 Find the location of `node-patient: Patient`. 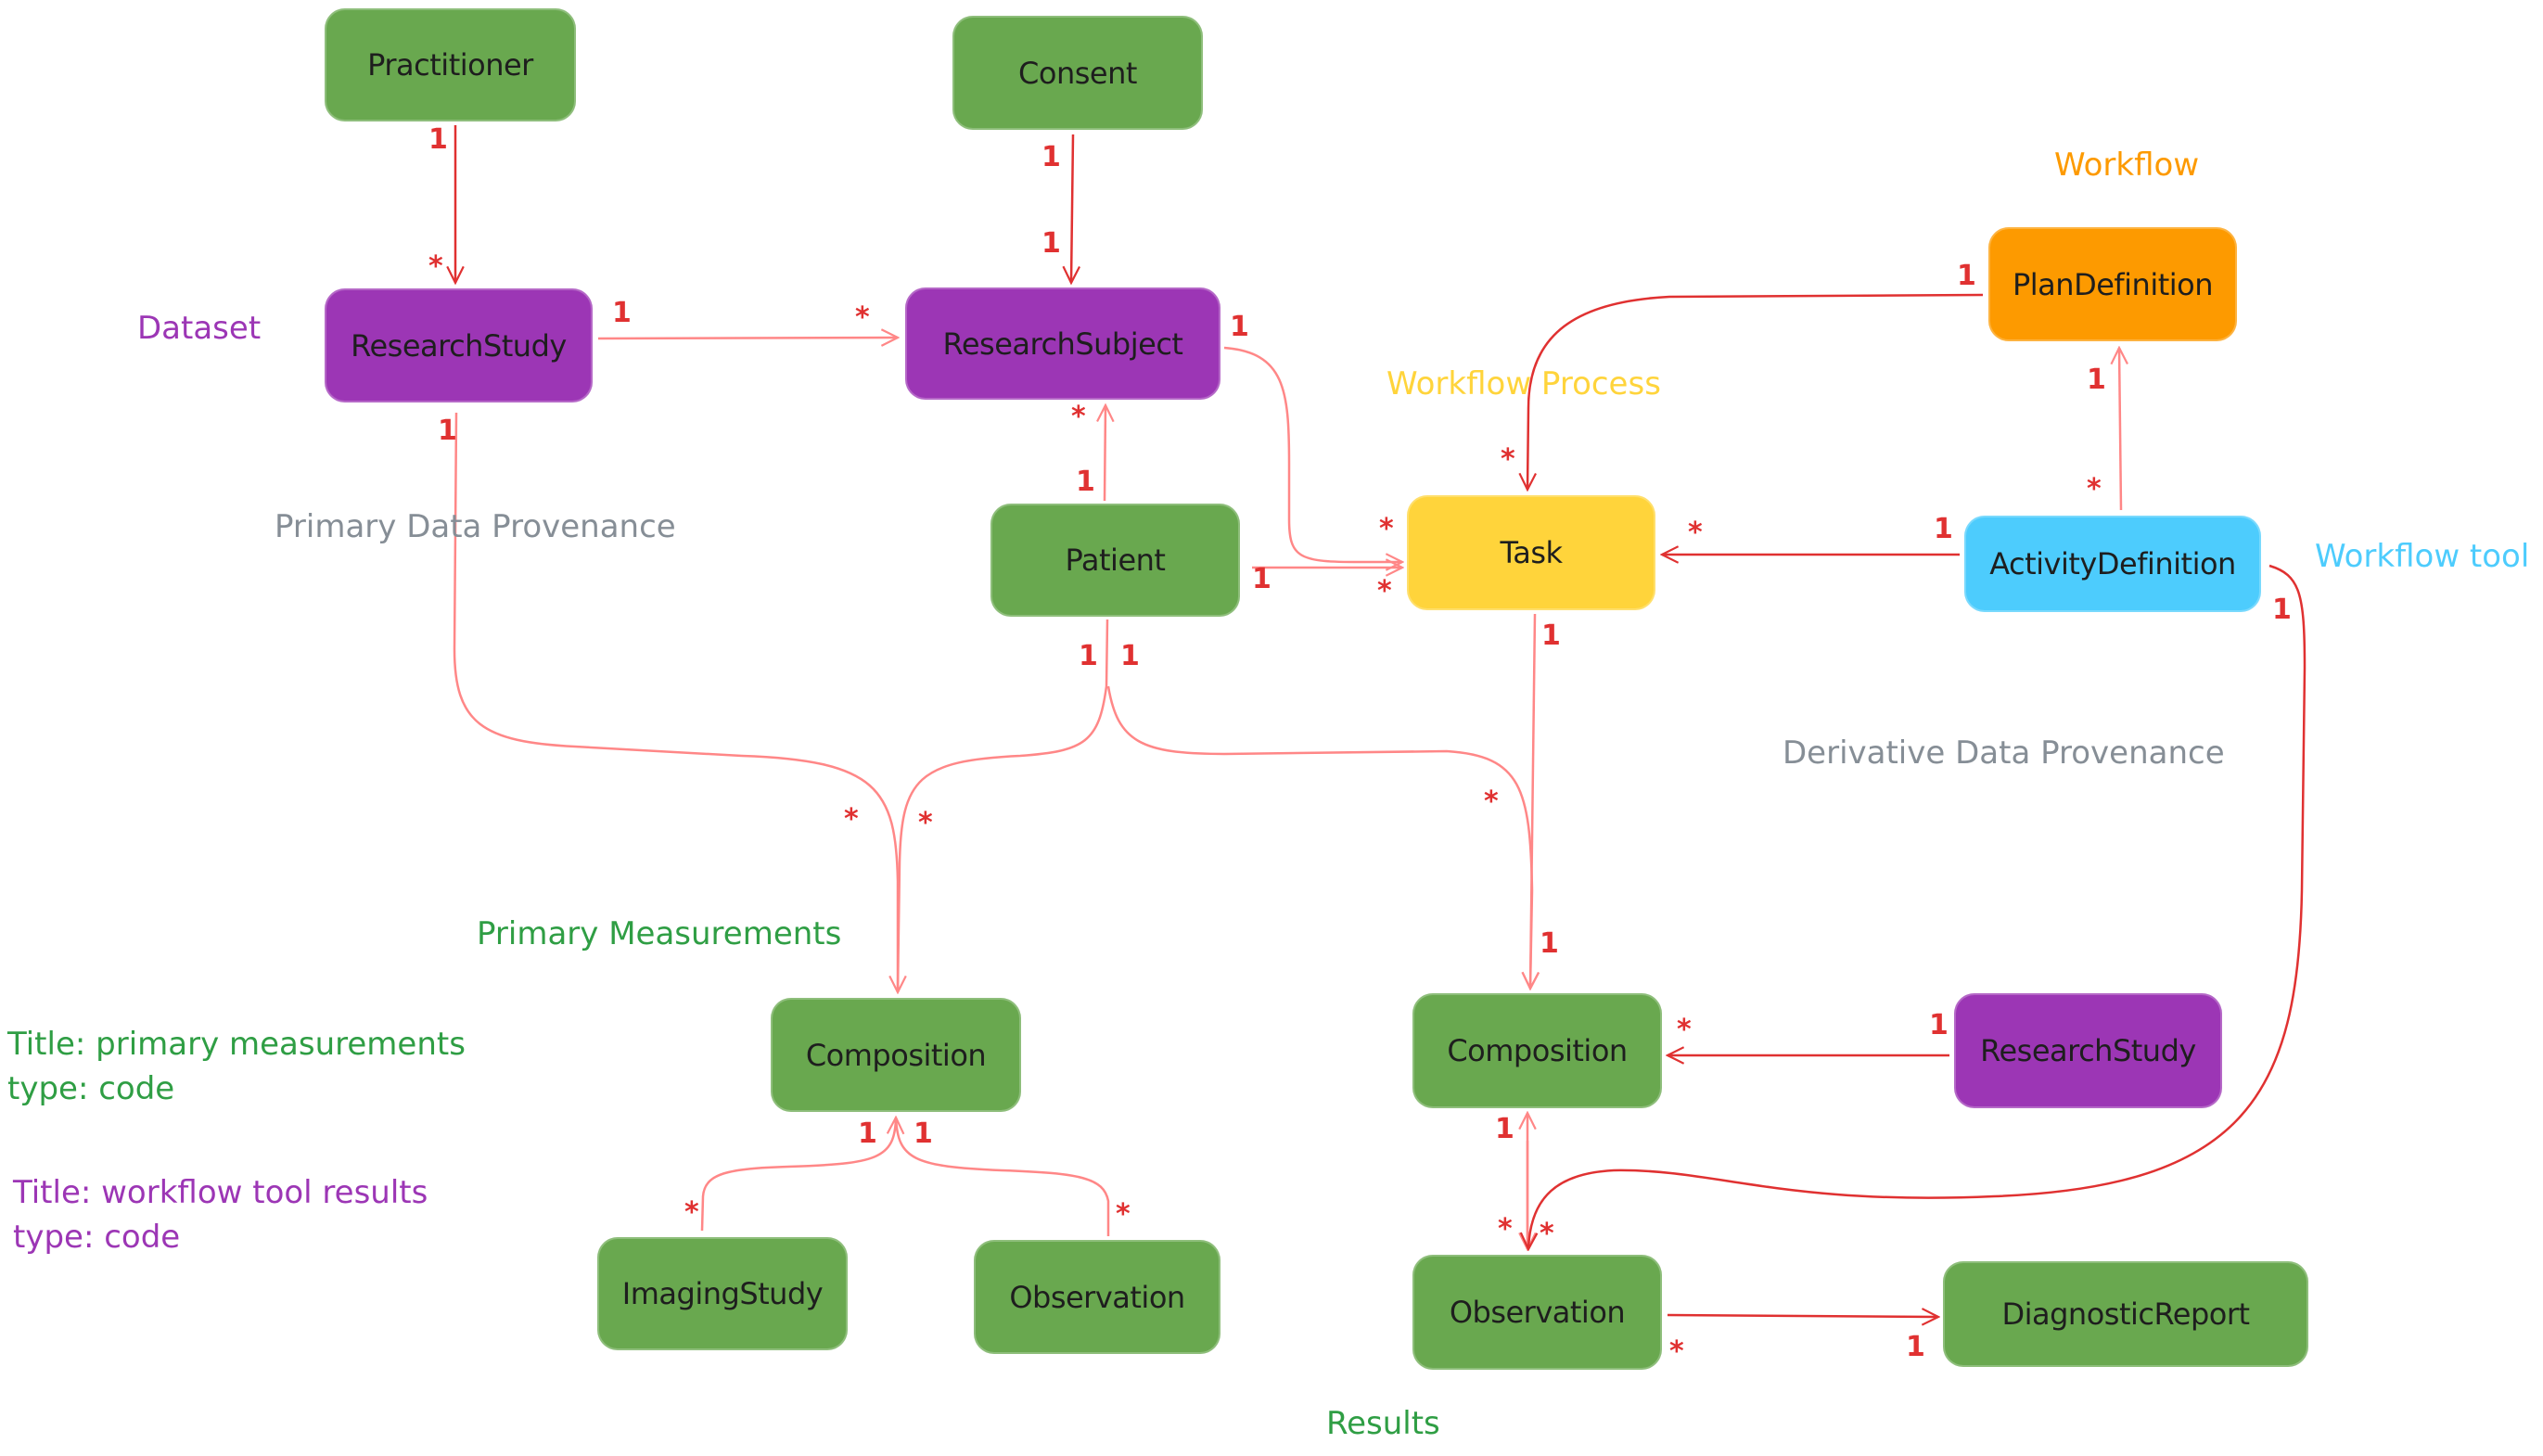

node-patient: Patient is located at coordinates (1115, 560).